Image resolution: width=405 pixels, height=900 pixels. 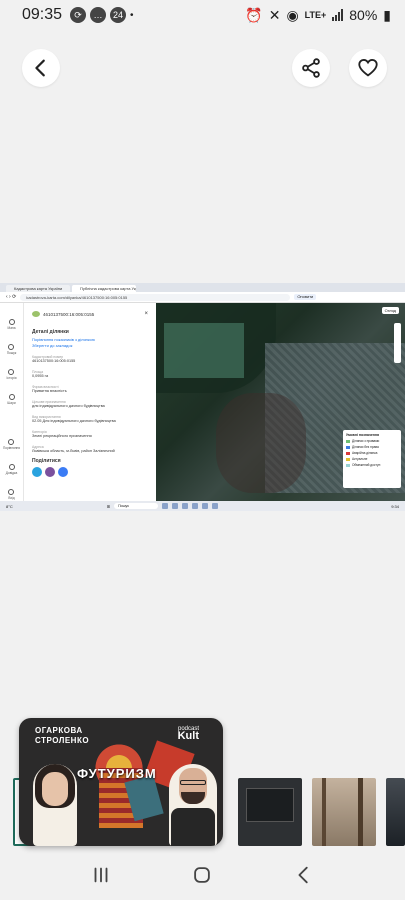 What do you see at coordinates (90, 472) in the screenshot?
I see `share-buttons` at bounding box center [90, 472].